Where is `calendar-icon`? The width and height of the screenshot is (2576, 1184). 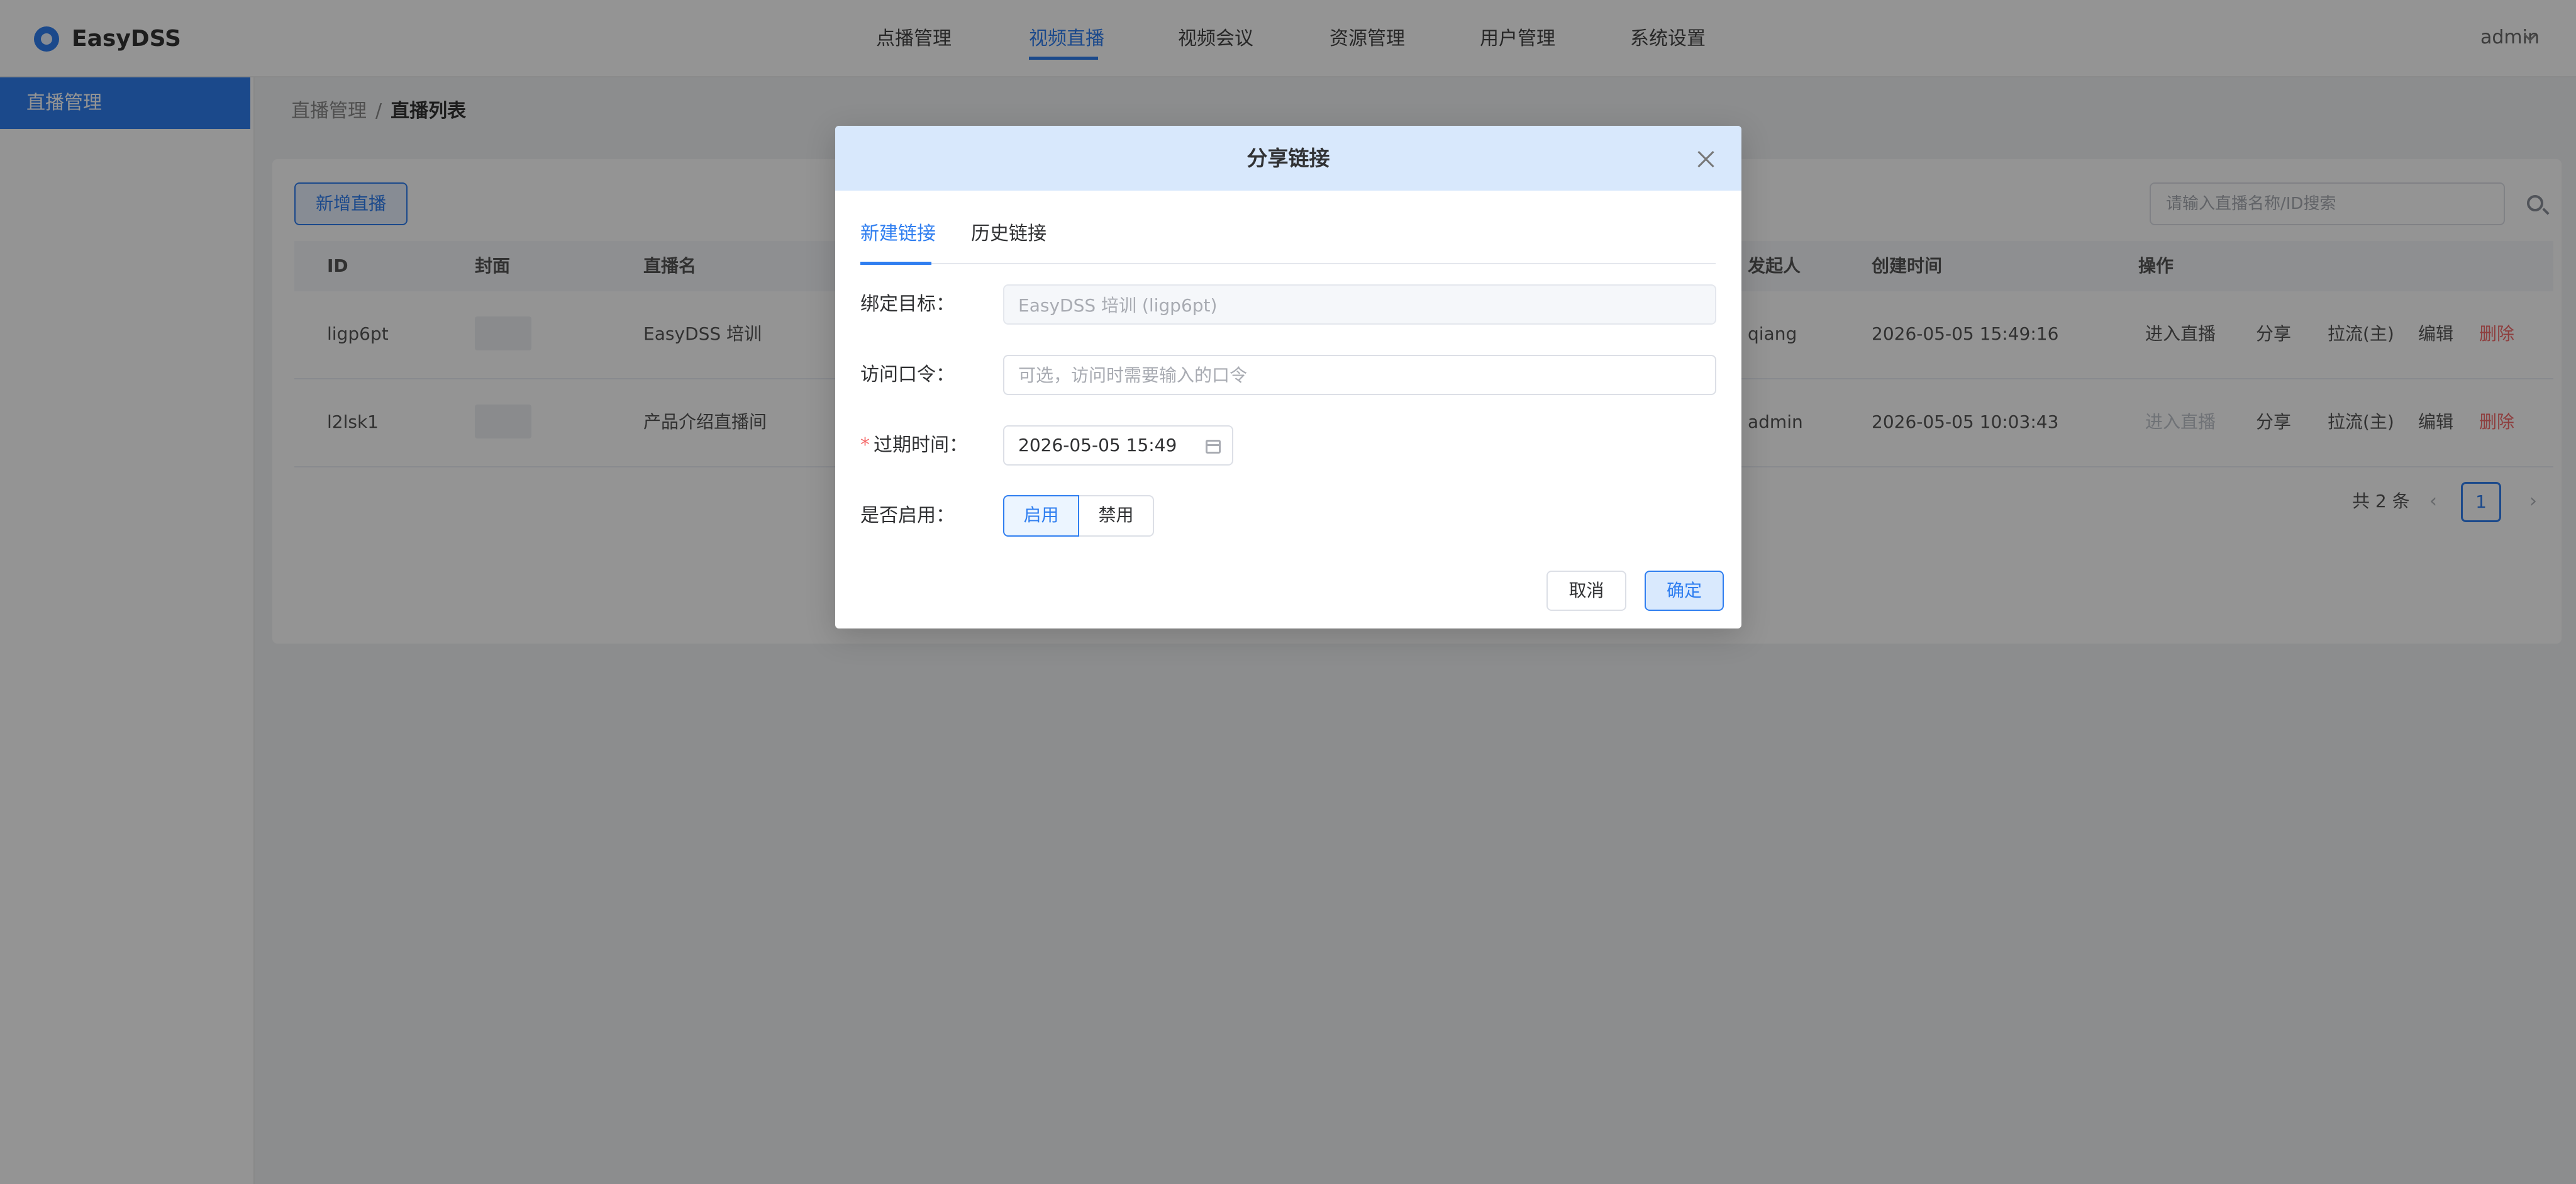
calendar-icon is located at coordinates (1213, 447).